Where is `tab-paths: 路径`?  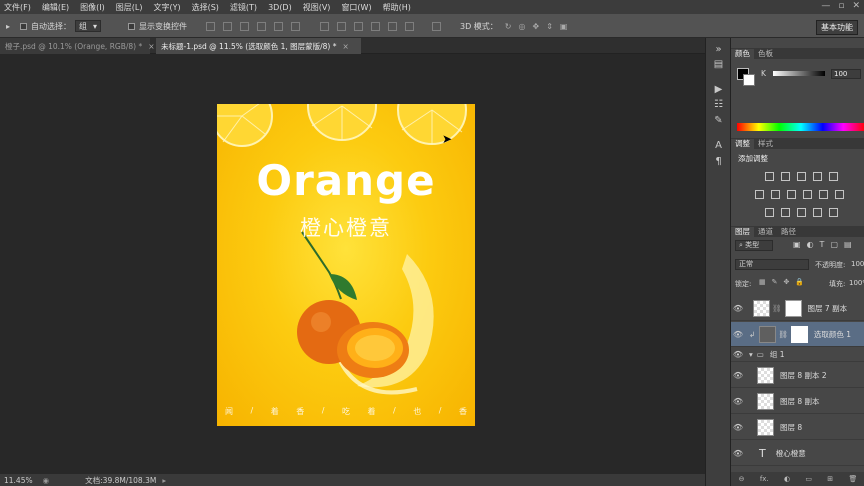 tab-paths: 路径 is located at coordinates (788, 232).